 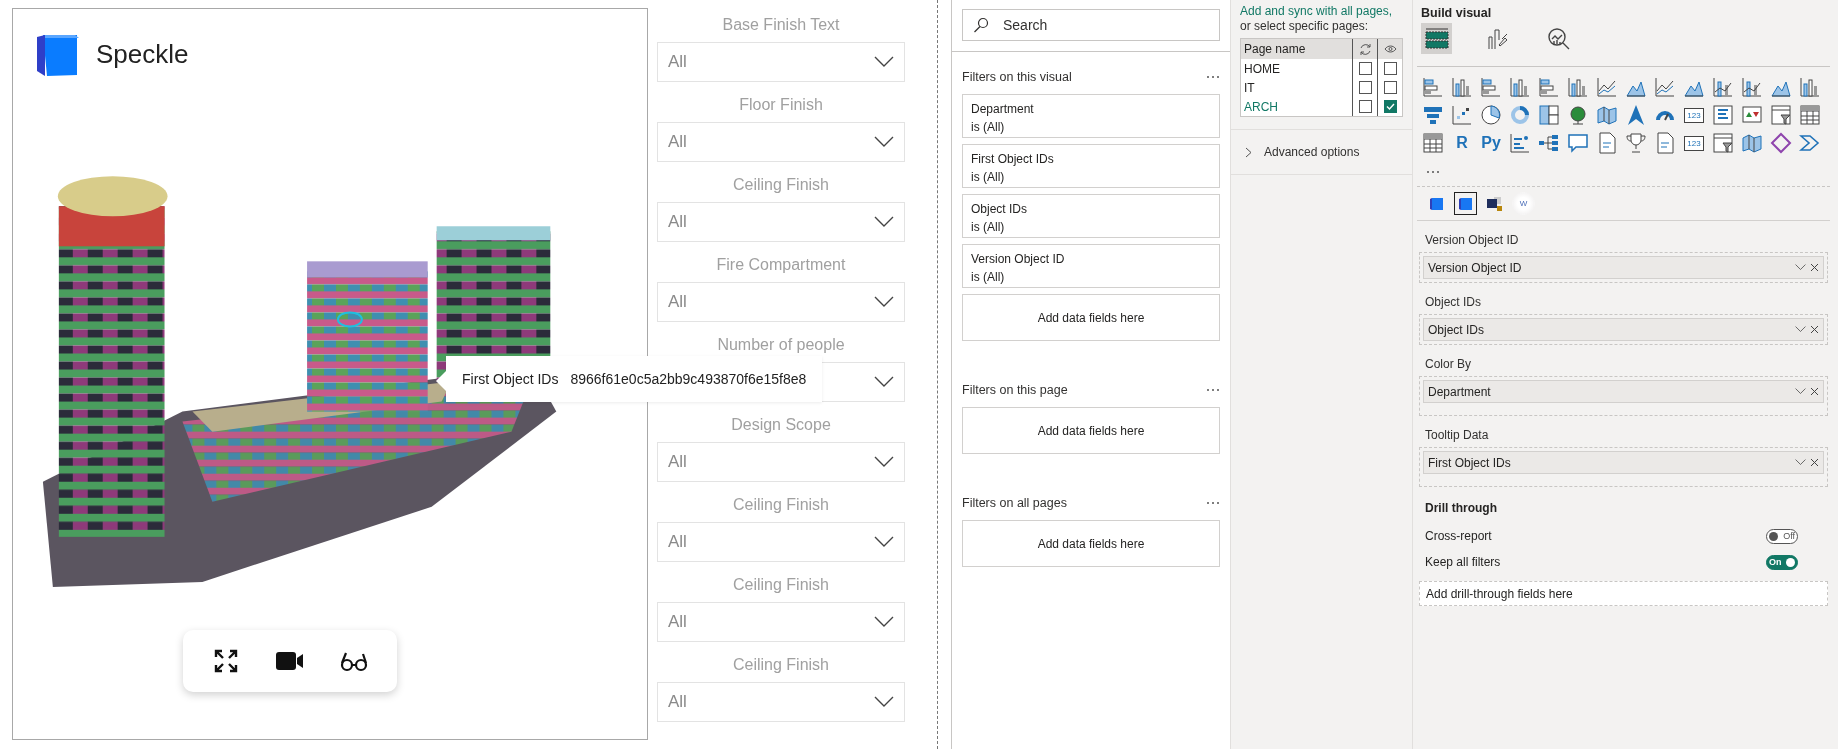 I want to click on fields-tab, so click(x=1436, y=38).